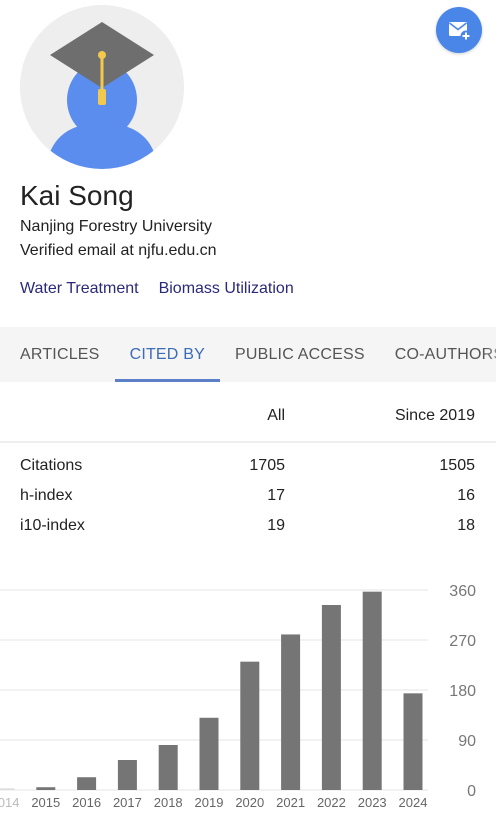 The image size is (500, 825). Describe the element at coordinates (467, 741) in the screenshot. I see `y-tick-label: 90` at that location.